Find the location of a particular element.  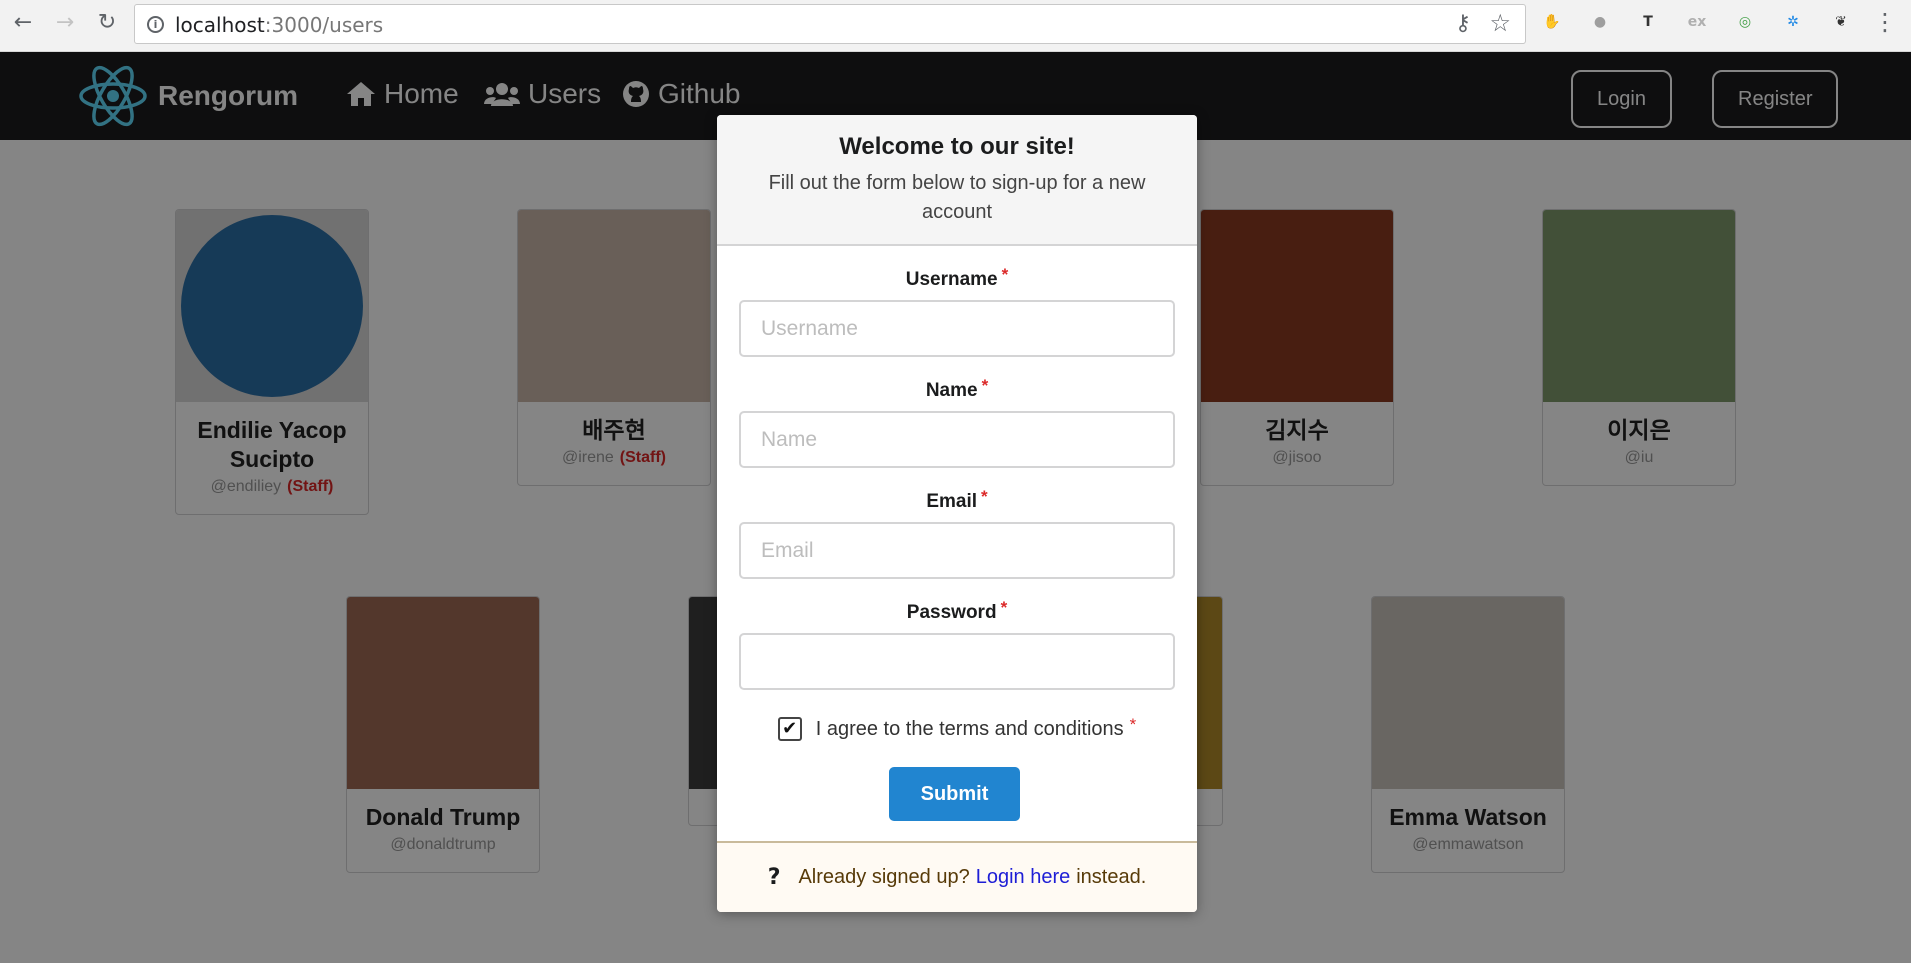

address-bar: i localhost:3000/users ⚷ ☆ is located at coordinates (830, 24).